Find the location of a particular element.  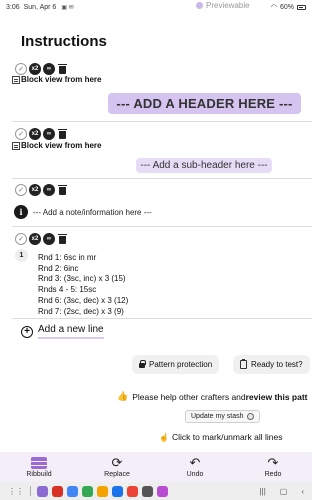

info-icon: i is located at coordinates (21, 212).